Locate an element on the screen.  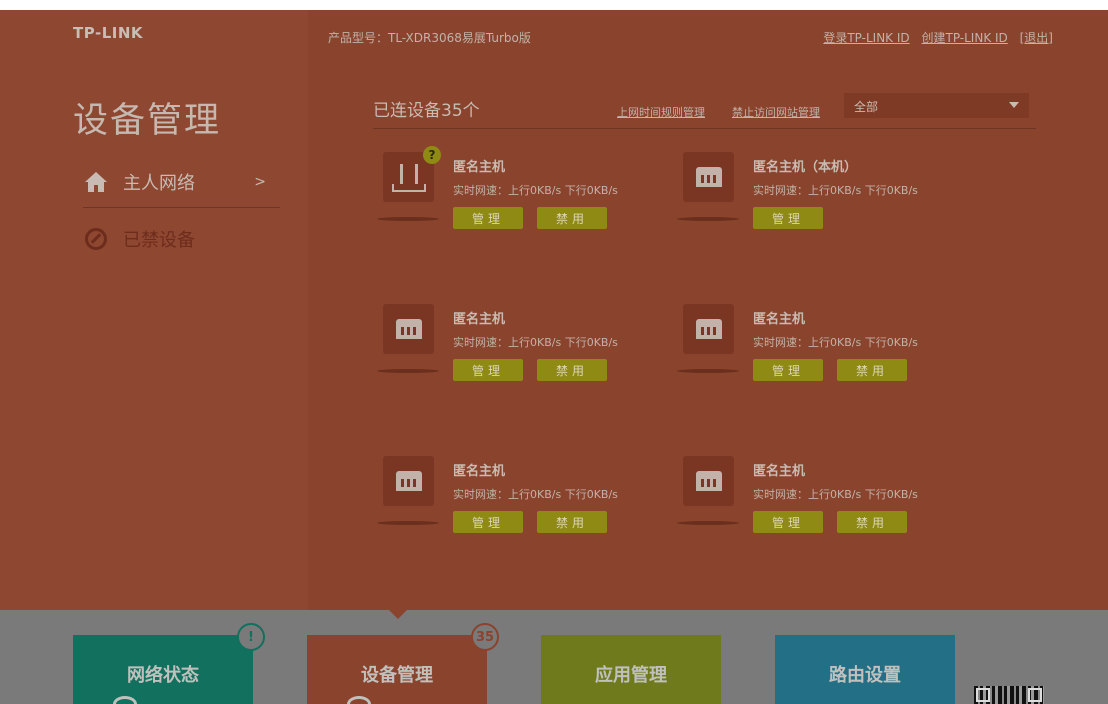
filter-selected-value: 全部 is located at coordinates (866, 107).